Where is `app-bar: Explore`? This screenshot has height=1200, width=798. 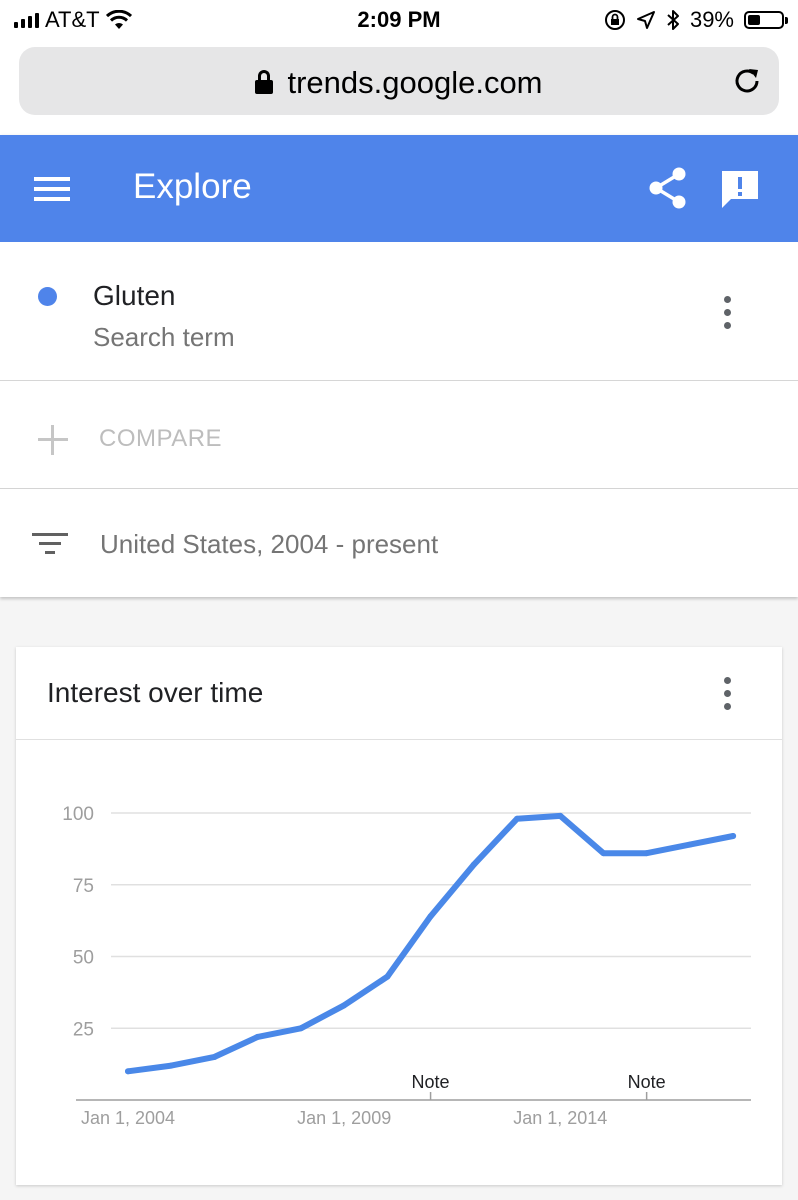
app-bar: Explore is located at coordinates (399, 188).